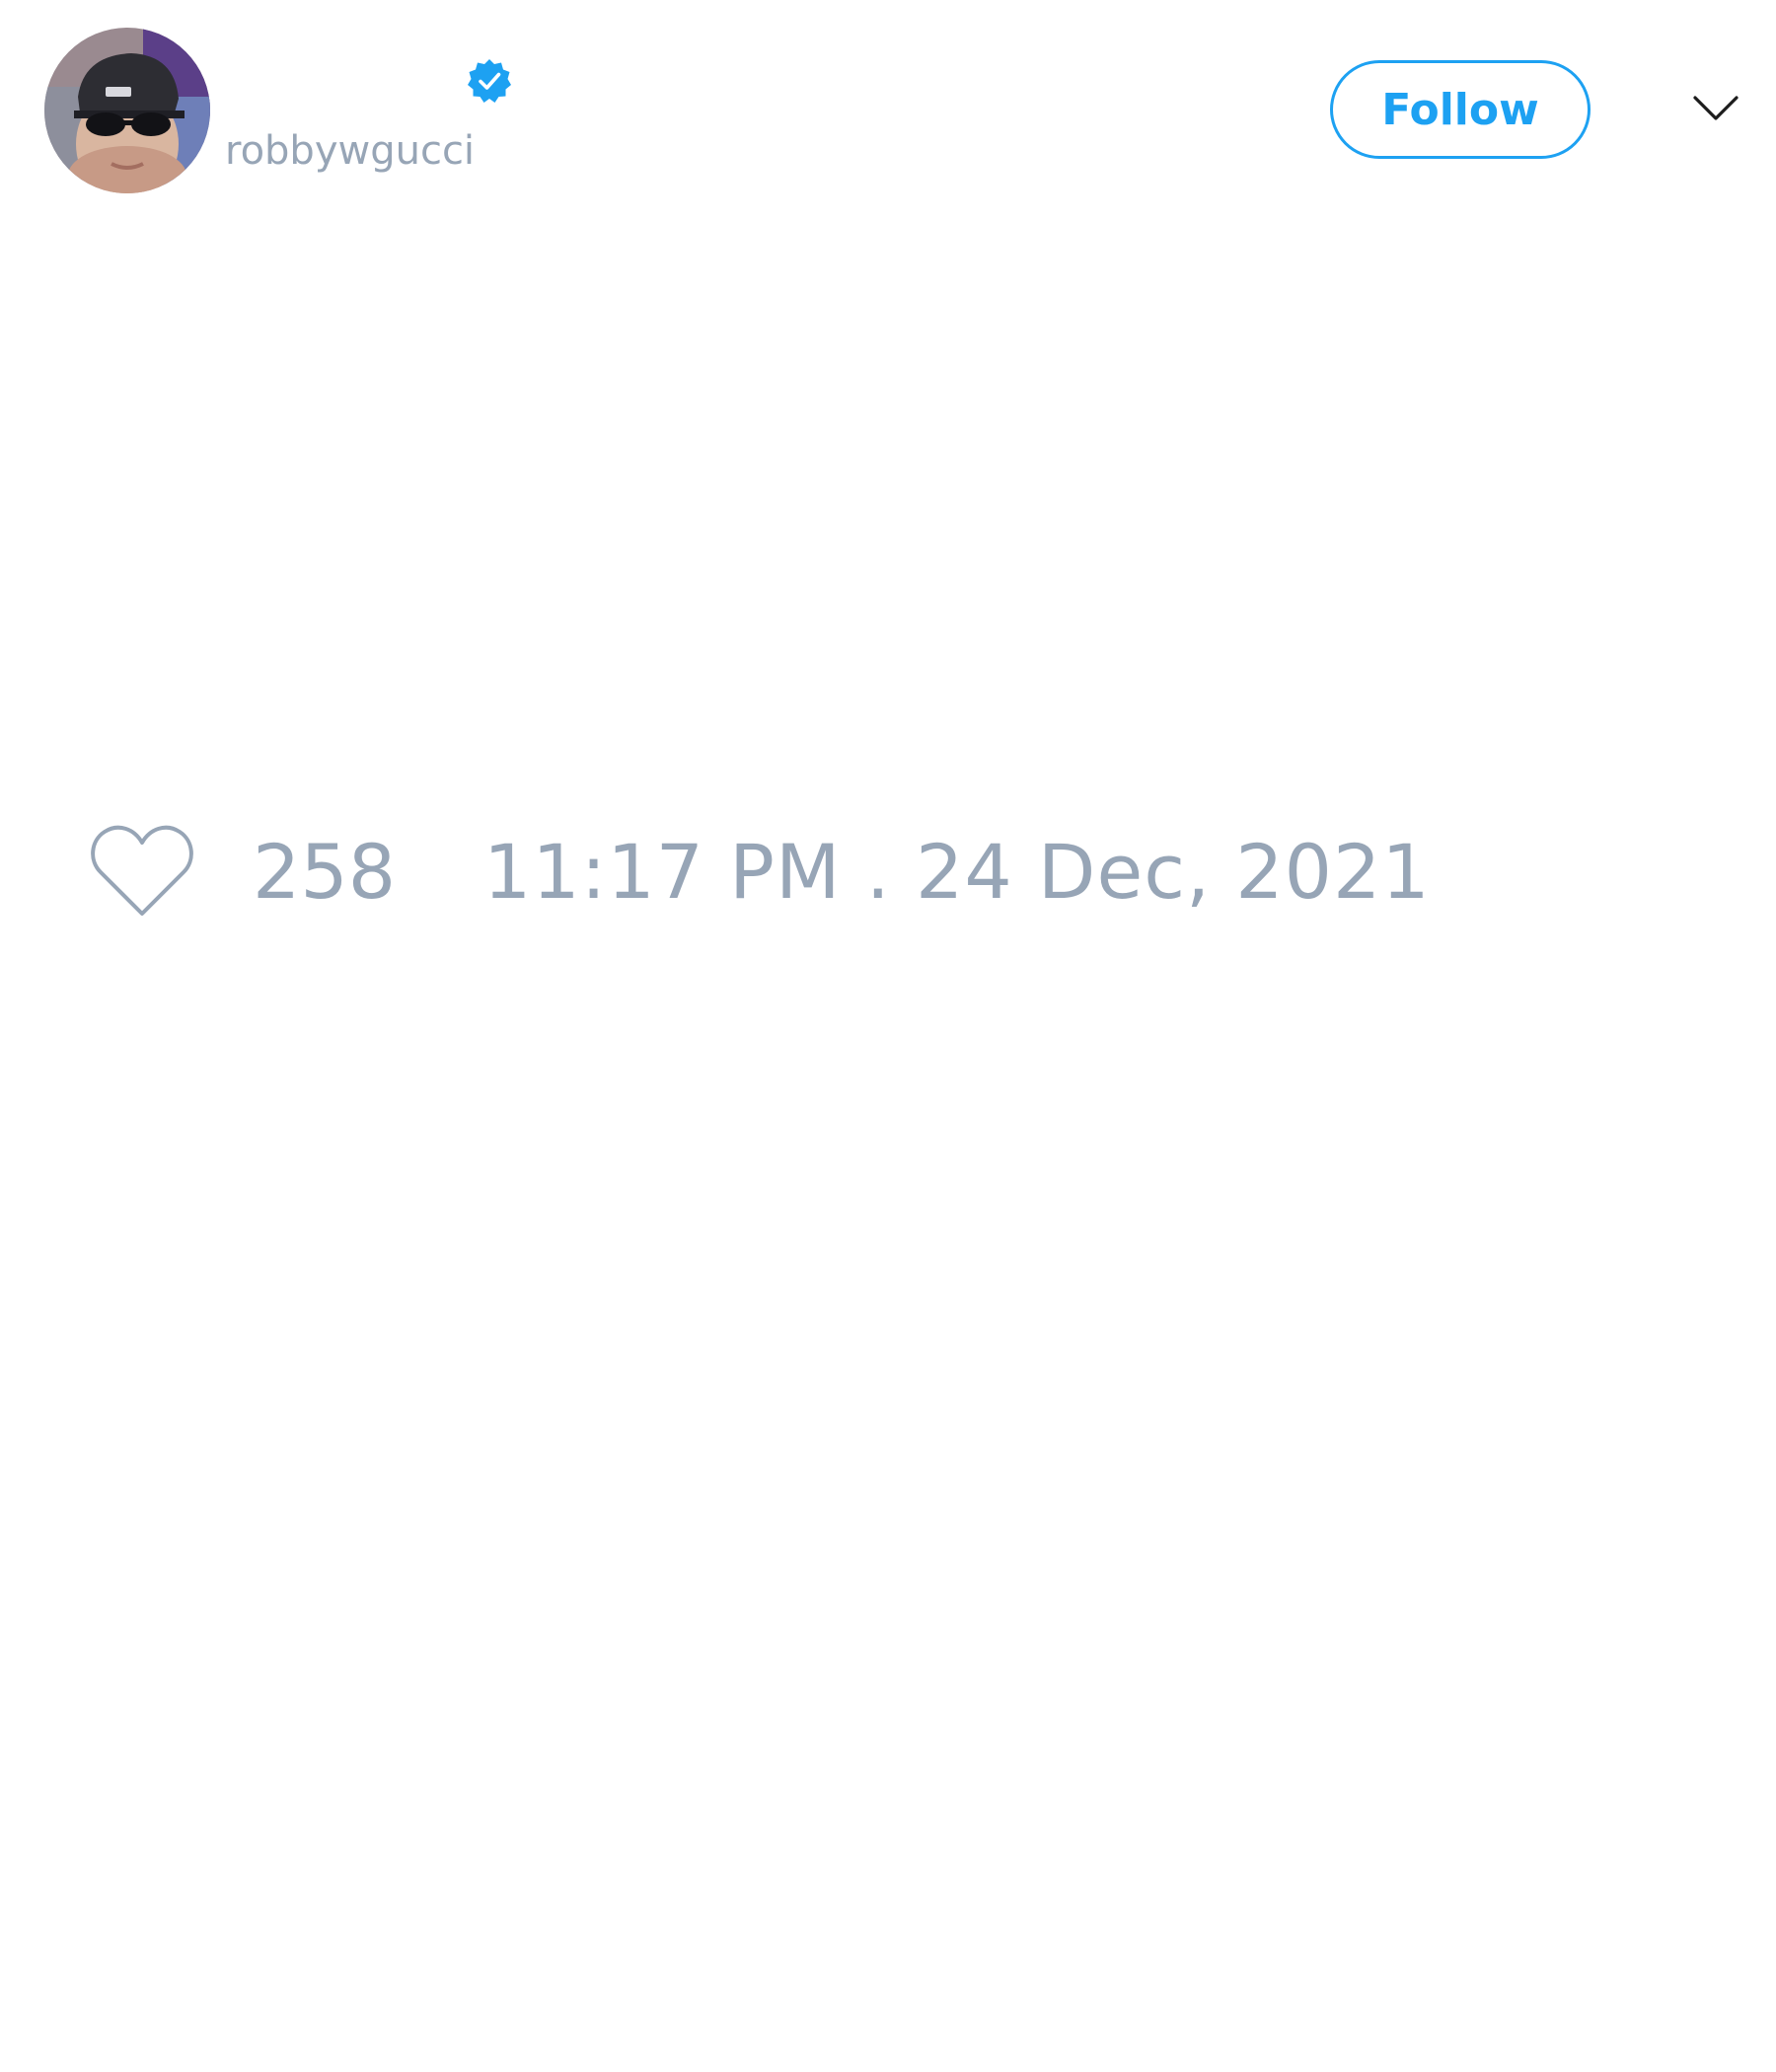  What do you see at coordinates (142, 872) in the screenshot?
I see `heart-outline-icon` at bounding box center [142, 872].